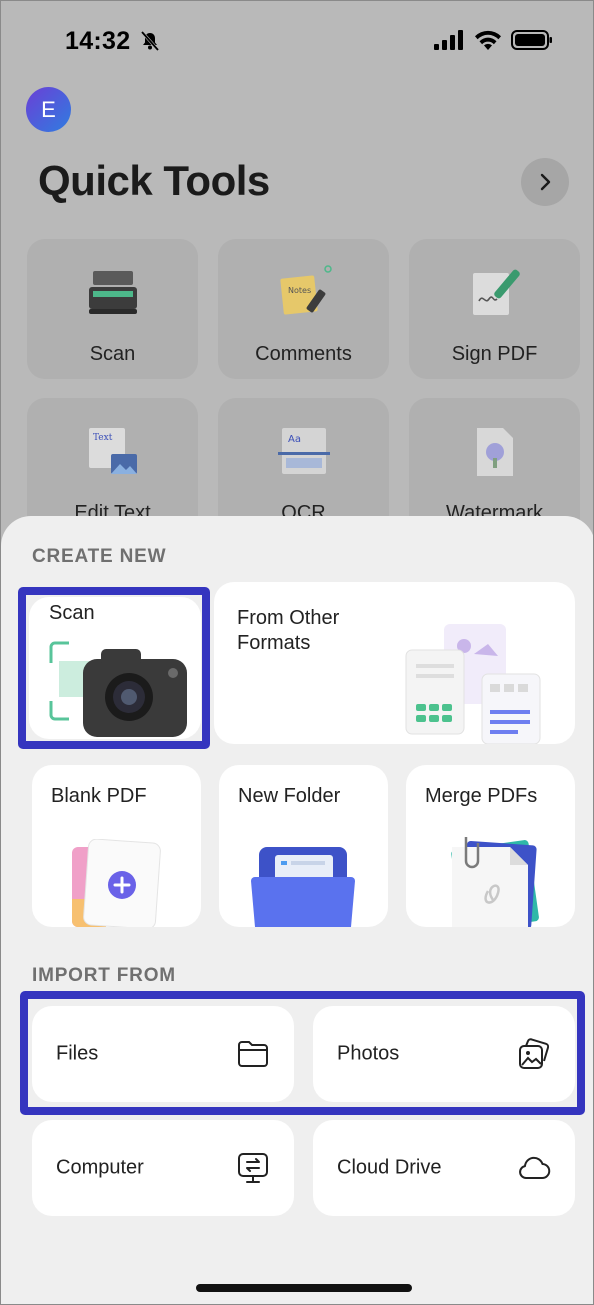  Describe the element at coordinates (535, 1168) in the screenshot. I see `cloud-icon` at that location.